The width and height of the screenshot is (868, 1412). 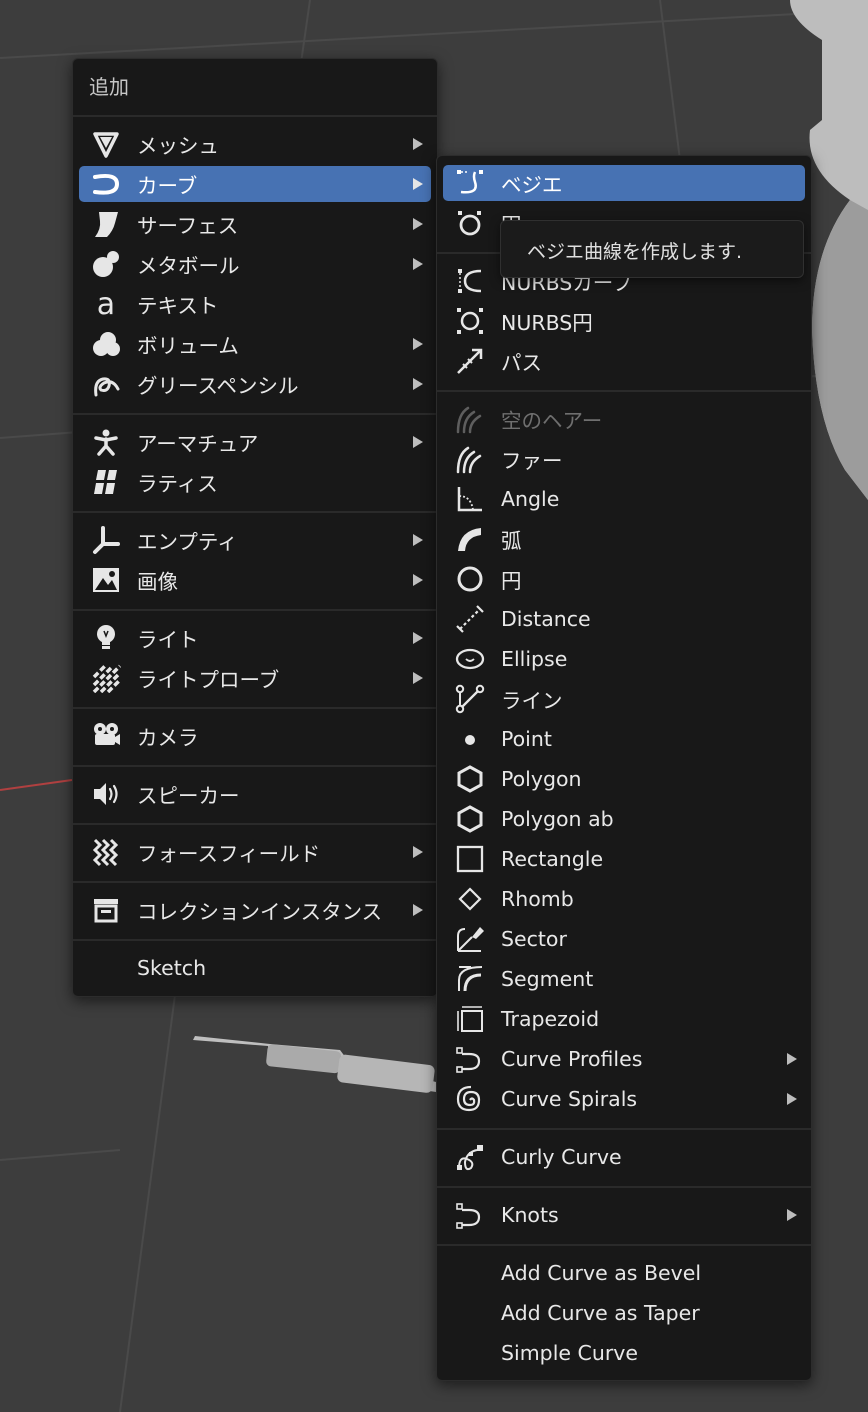 I want to click on menu-item-knots: Knots, so click(x=624, y=1215).